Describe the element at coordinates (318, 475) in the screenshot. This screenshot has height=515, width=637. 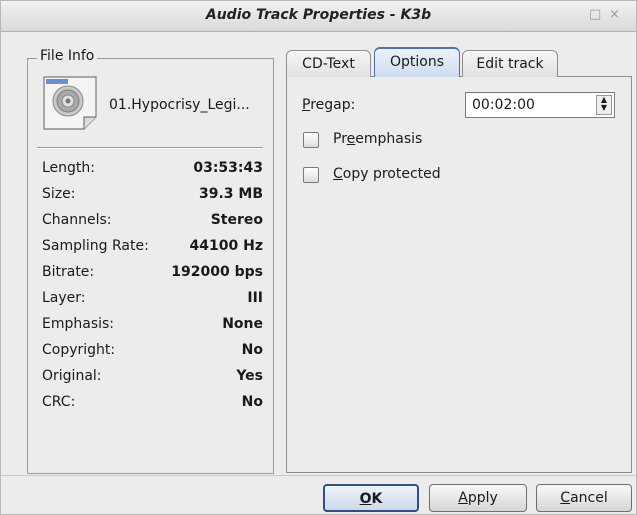
I see `button-area-divider` at that location.